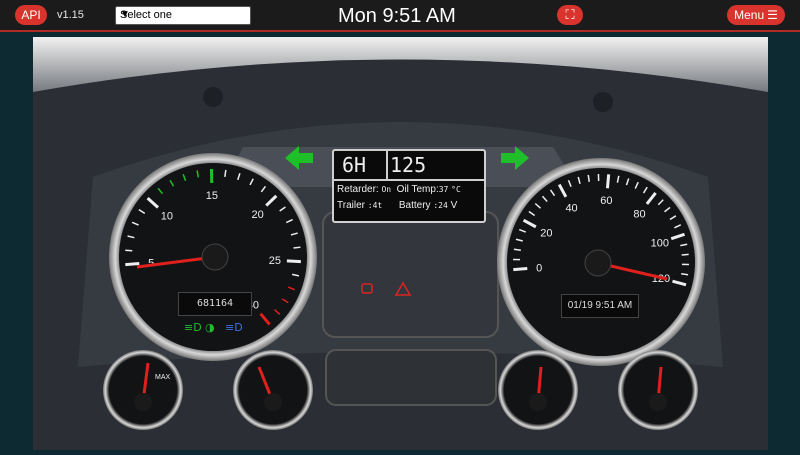 This screenshot has height=455, width=800. I want to click on gauge-tick-label: 15, so click(212, 196).